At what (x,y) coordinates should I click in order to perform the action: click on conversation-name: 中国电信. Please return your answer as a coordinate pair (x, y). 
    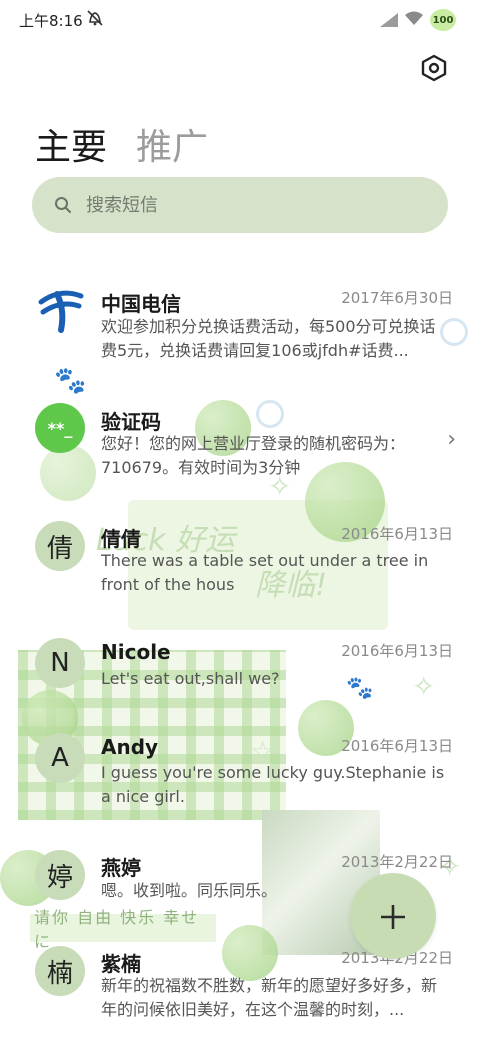
    Looking at the image, I should click on (141, 304).